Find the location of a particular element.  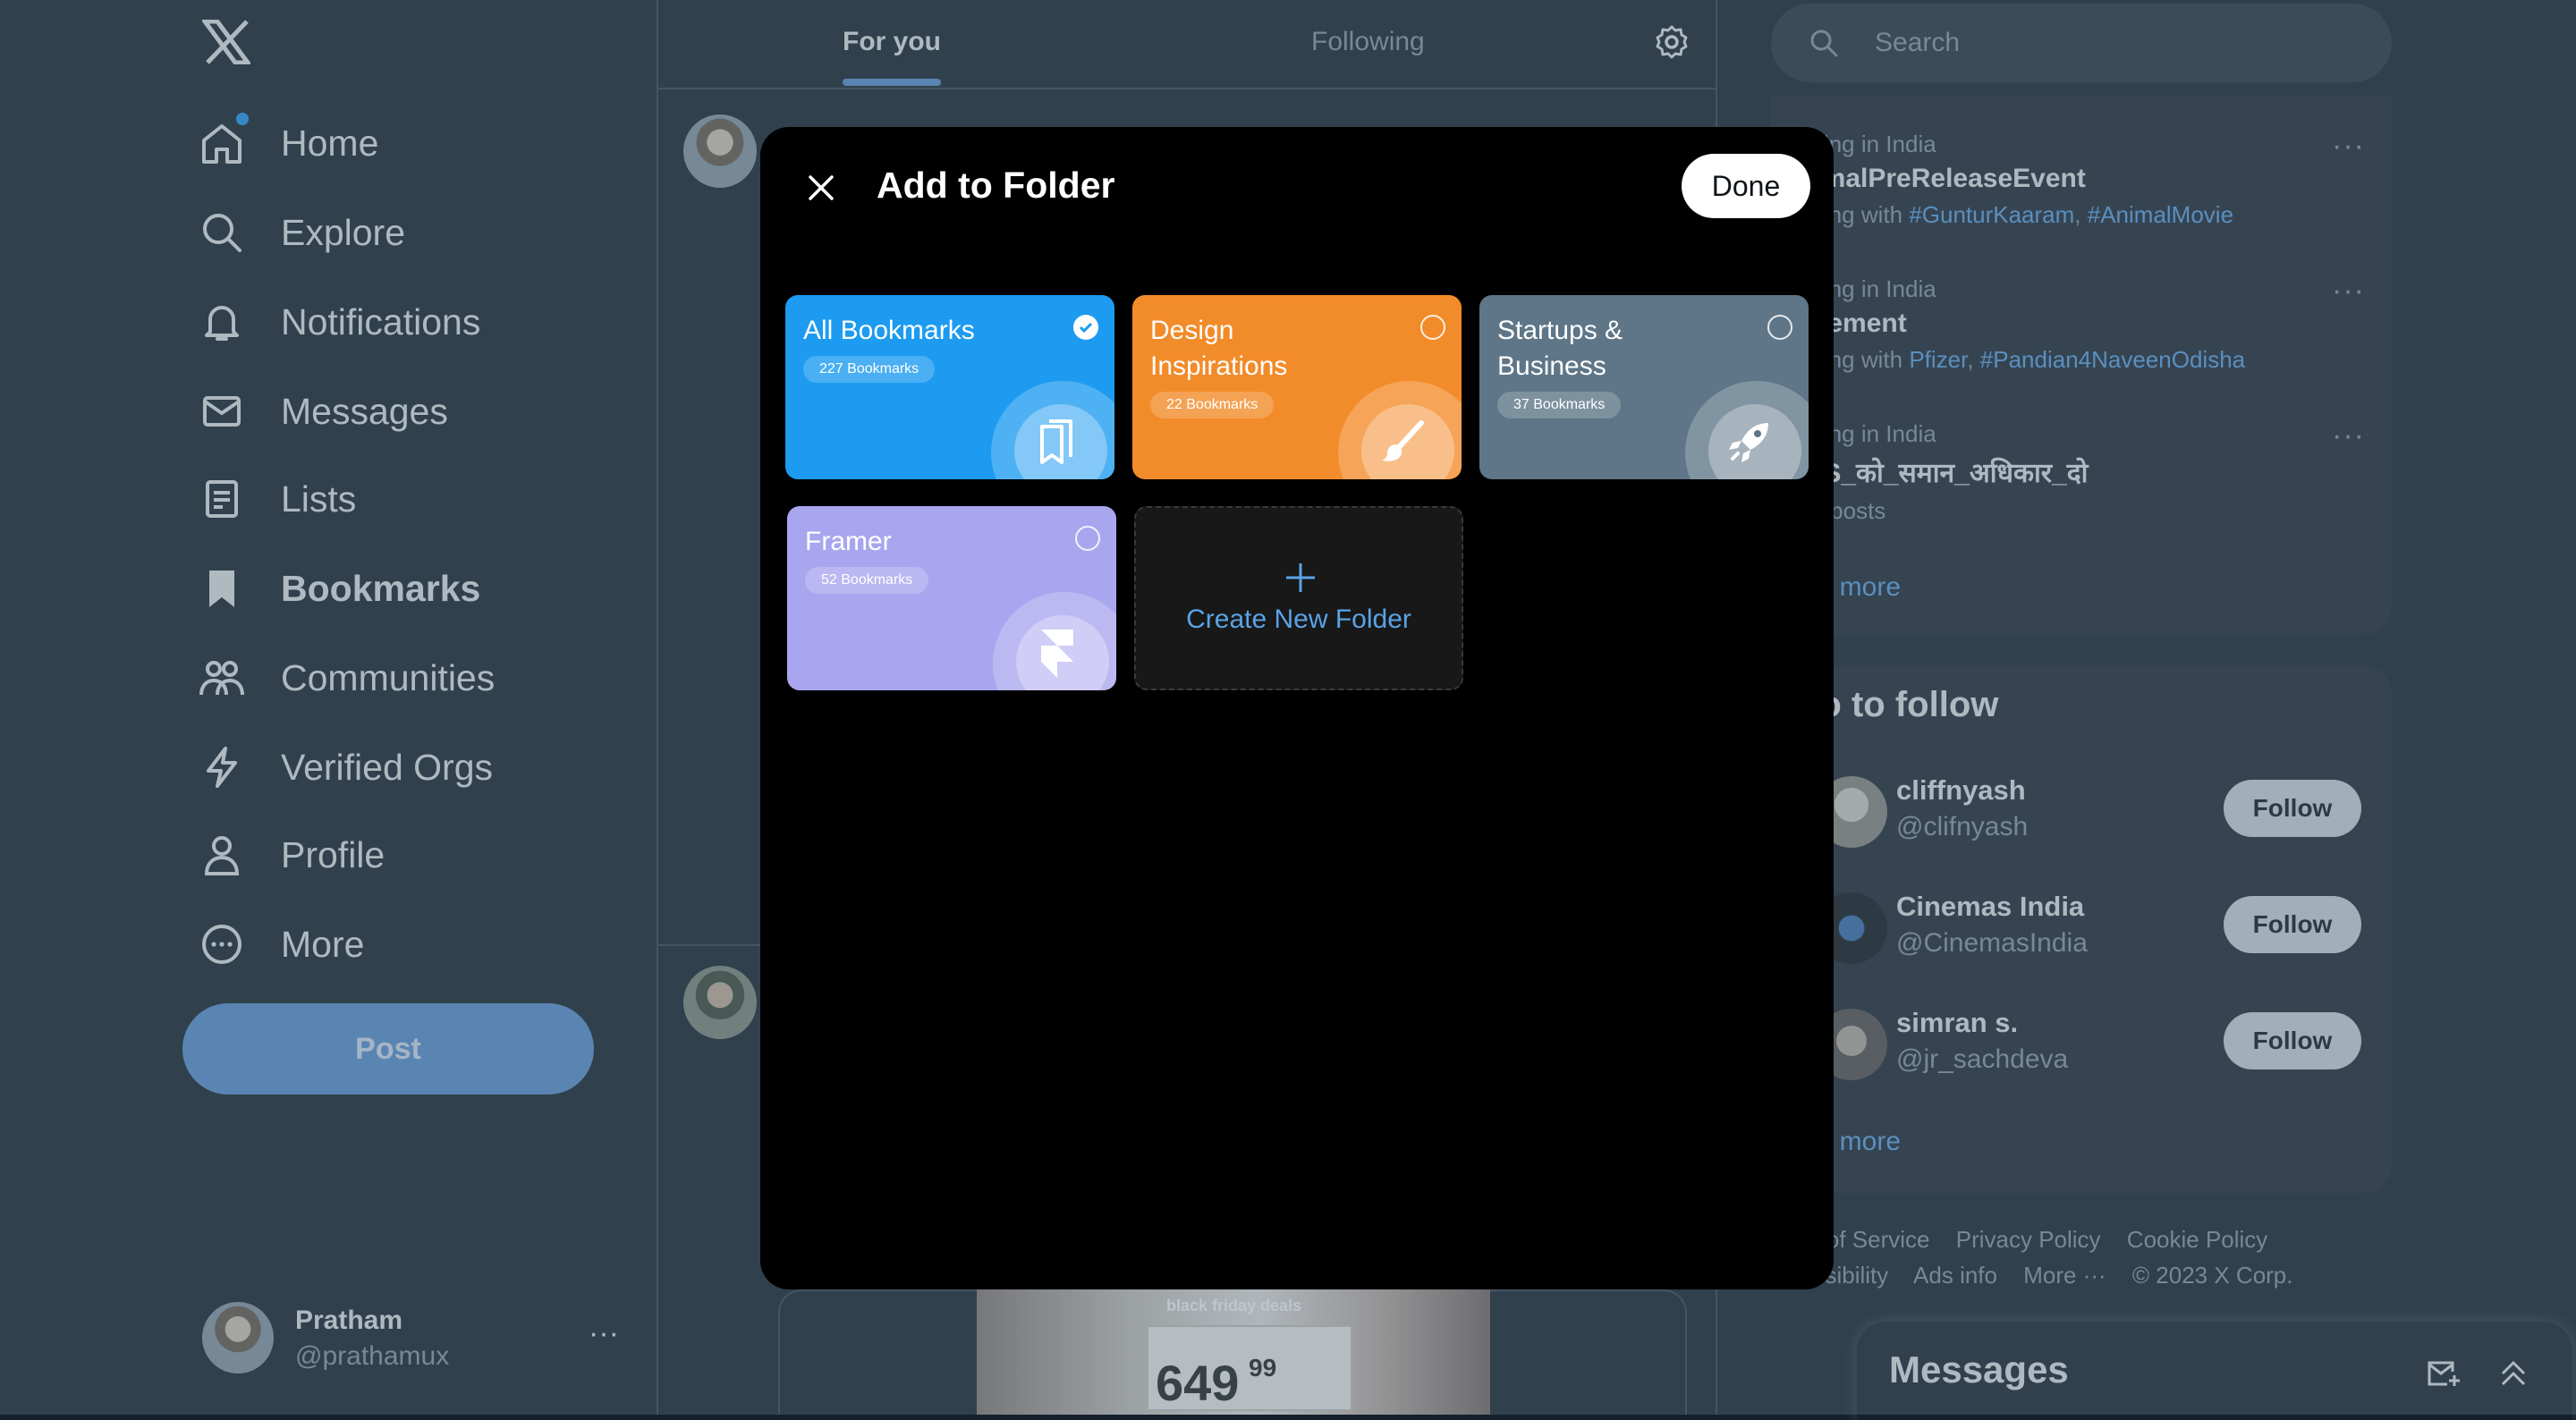

folder-name: All Bookmarks is located at coordinates (889, 330).